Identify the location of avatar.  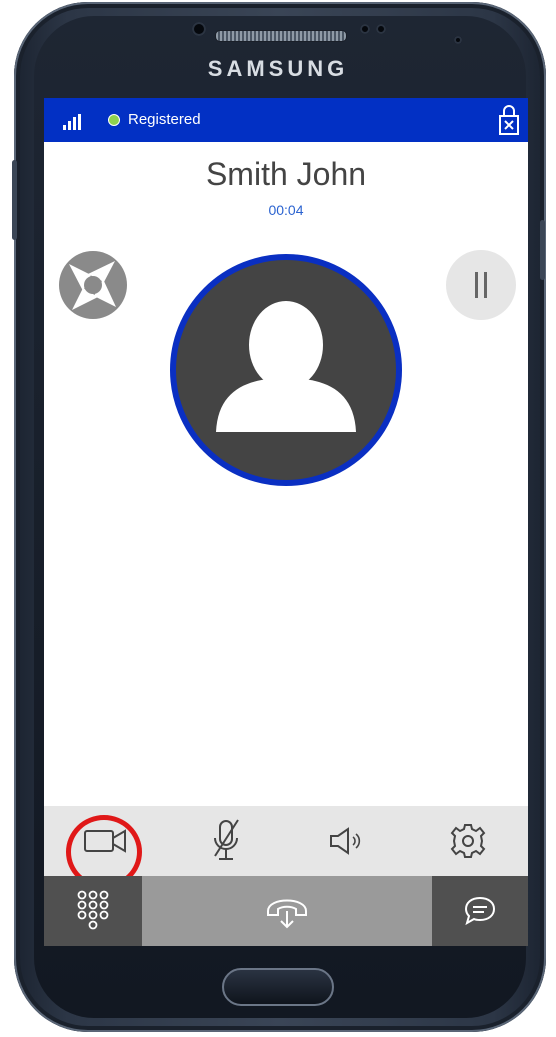
(286, 370).